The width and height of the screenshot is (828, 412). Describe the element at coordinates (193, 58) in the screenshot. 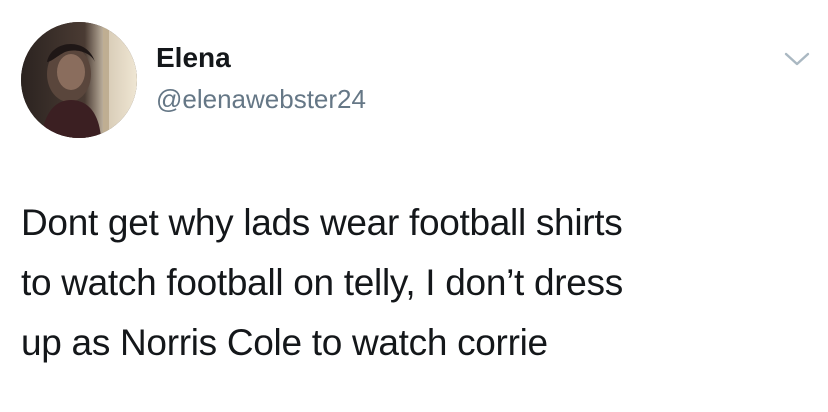

I see `author-display-name: Elena` at that location.